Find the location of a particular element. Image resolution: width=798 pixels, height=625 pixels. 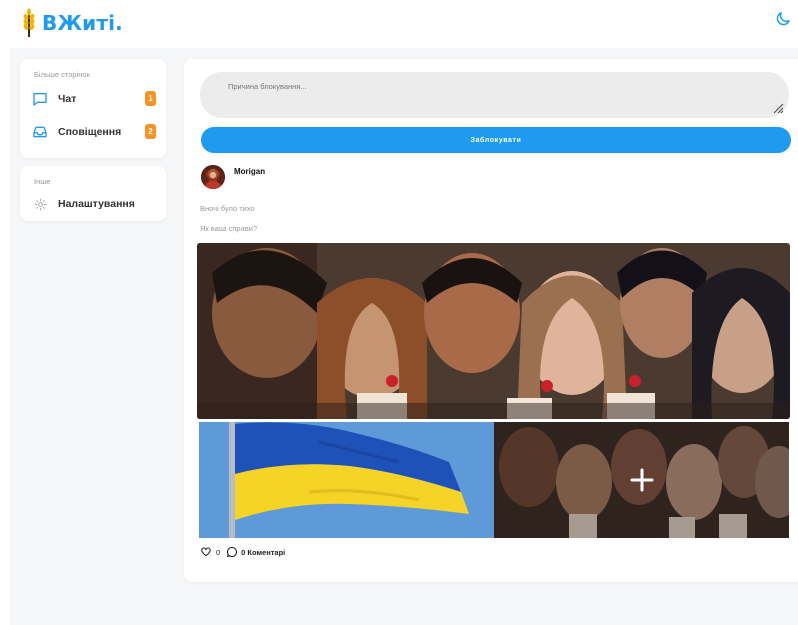

sidebar-pages-card: Більше сторінок Чат 1 Сповіщення 2 is located at coordinates (93, 108).